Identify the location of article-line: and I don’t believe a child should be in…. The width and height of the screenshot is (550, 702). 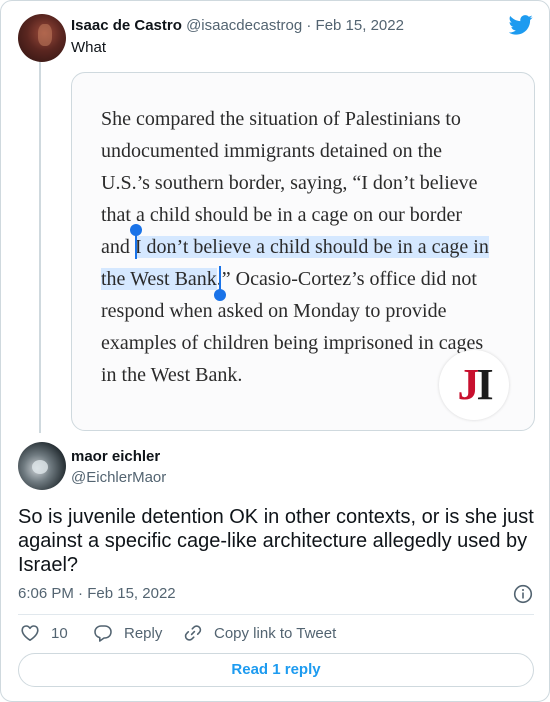
(295, 247).